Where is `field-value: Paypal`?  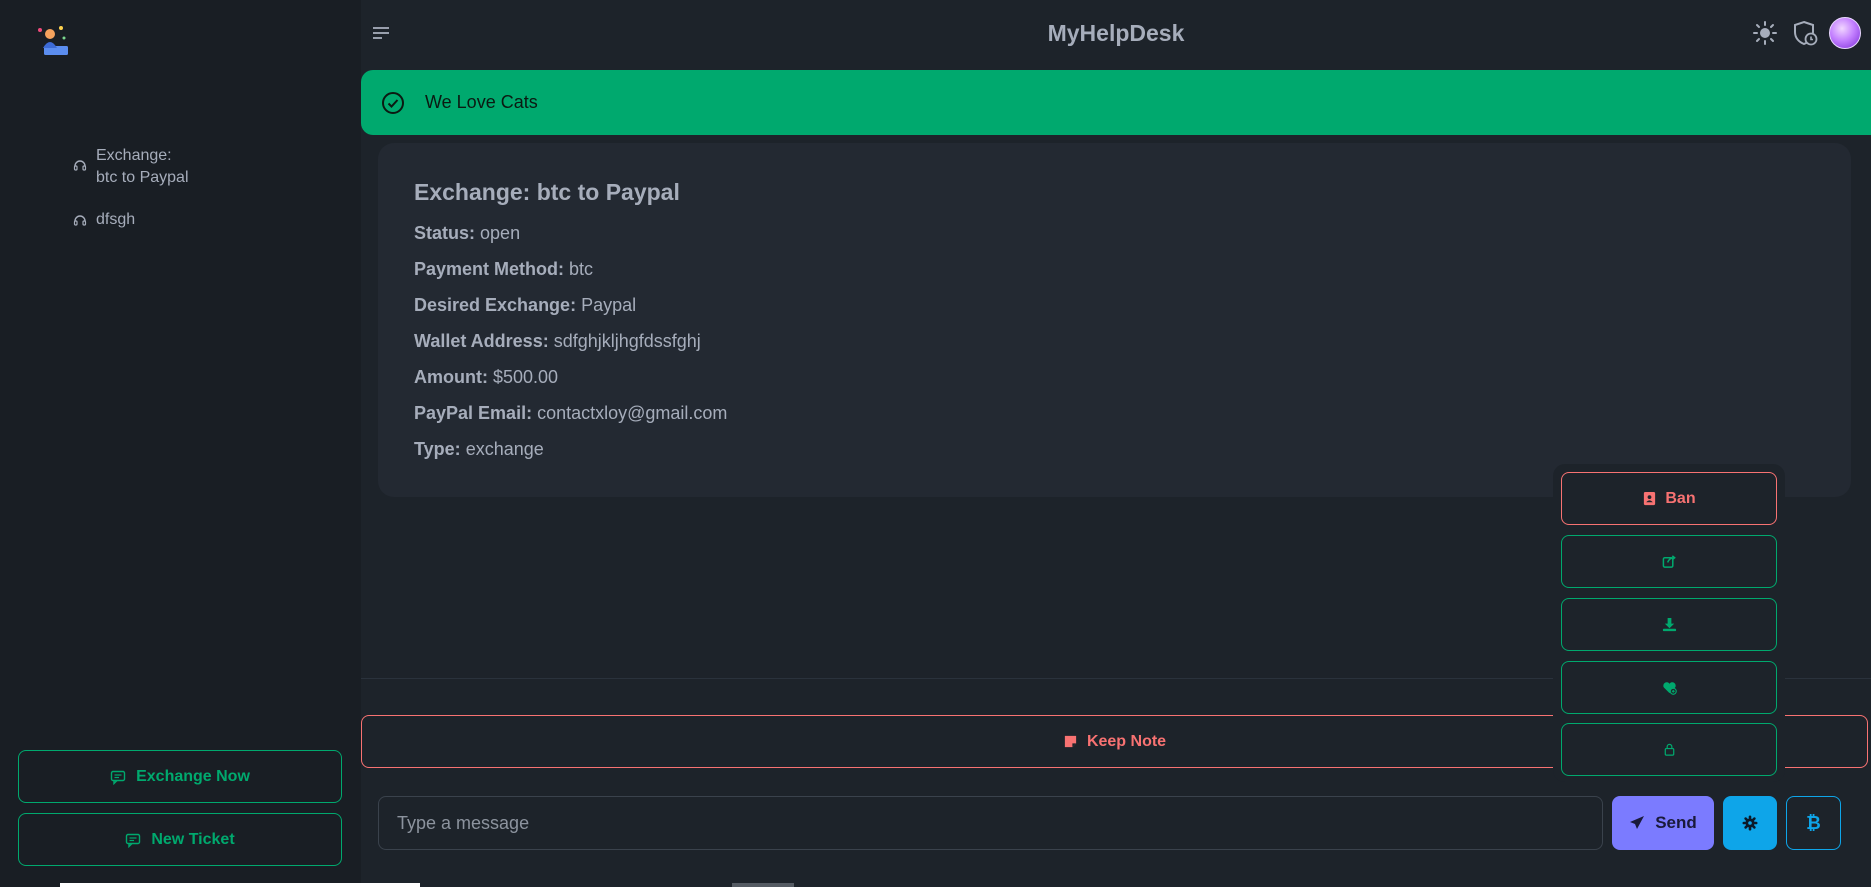 field-value: Paypal is located at coordinates (609, 305).